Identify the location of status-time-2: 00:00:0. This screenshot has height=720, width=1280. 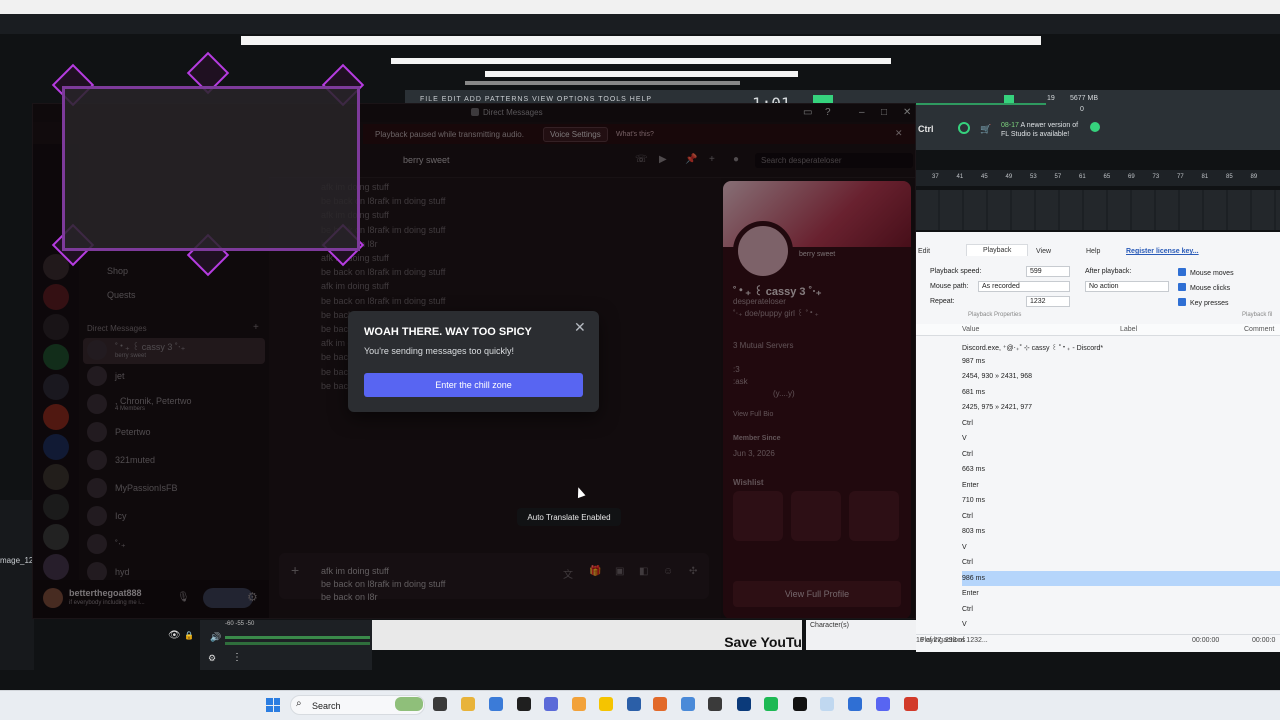
(1264, 640).